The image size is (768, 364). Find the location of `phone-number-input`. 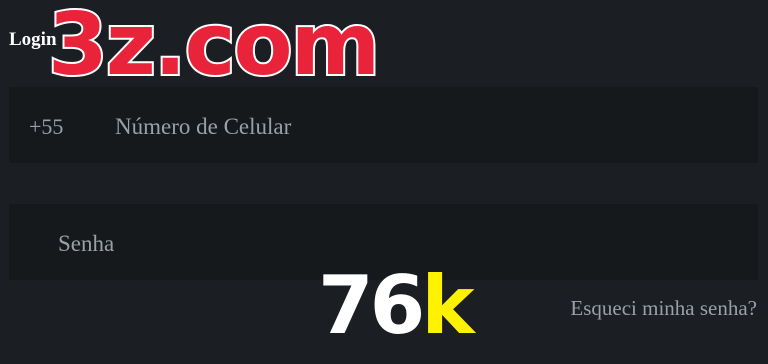

phone-number-input is located at coordinates (425, 127).